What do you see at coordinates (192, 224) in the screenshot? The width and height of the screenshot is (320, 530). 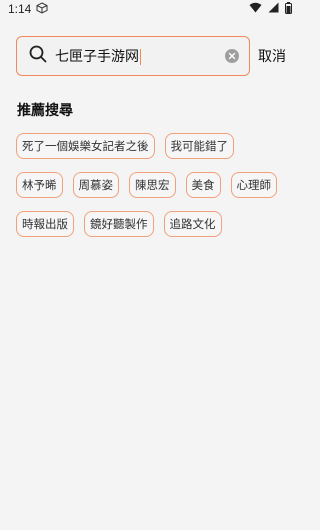 I see `recommend-tag: 追路文化` at bounding box center [192, 224].